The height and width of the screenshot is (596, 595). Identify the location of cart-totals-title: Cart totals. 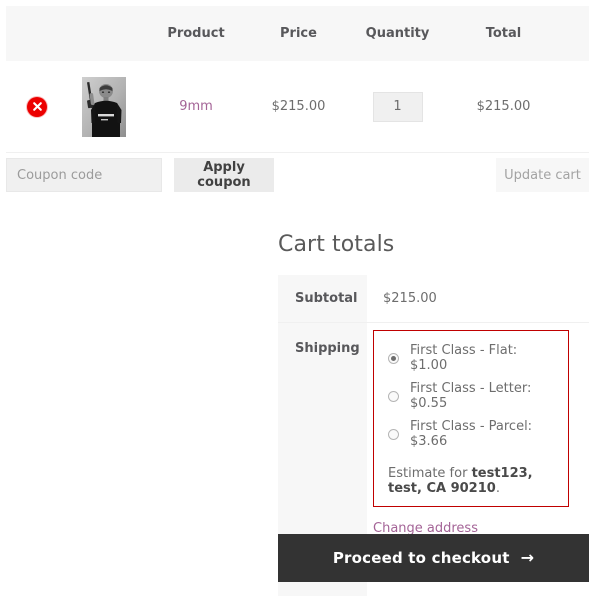
(336, 244).